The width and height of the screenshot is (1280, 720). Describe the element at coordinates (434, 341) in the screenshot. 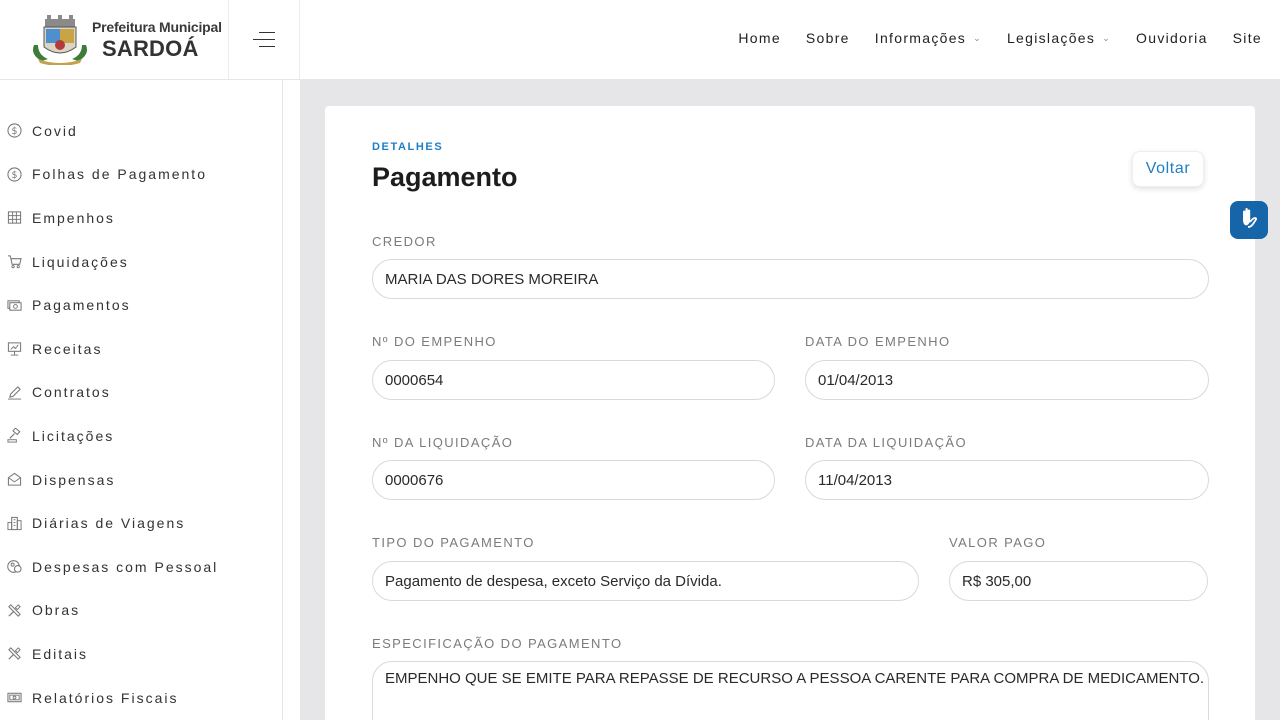

I see `num-empenho-label: Nº DO EMPENHO` at that location.